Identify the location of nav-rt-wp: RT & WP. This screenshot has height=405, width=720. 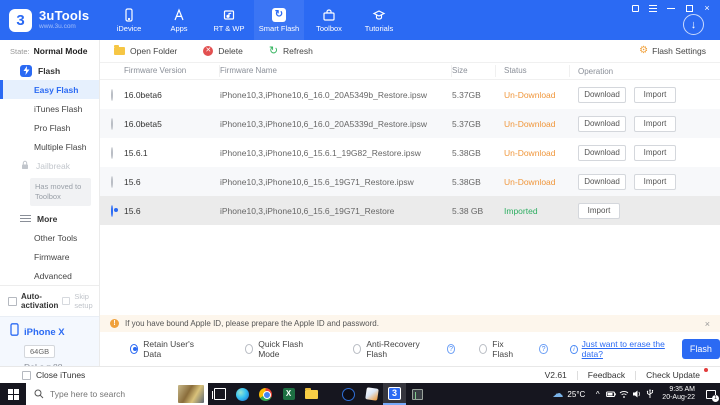
(229, 20).